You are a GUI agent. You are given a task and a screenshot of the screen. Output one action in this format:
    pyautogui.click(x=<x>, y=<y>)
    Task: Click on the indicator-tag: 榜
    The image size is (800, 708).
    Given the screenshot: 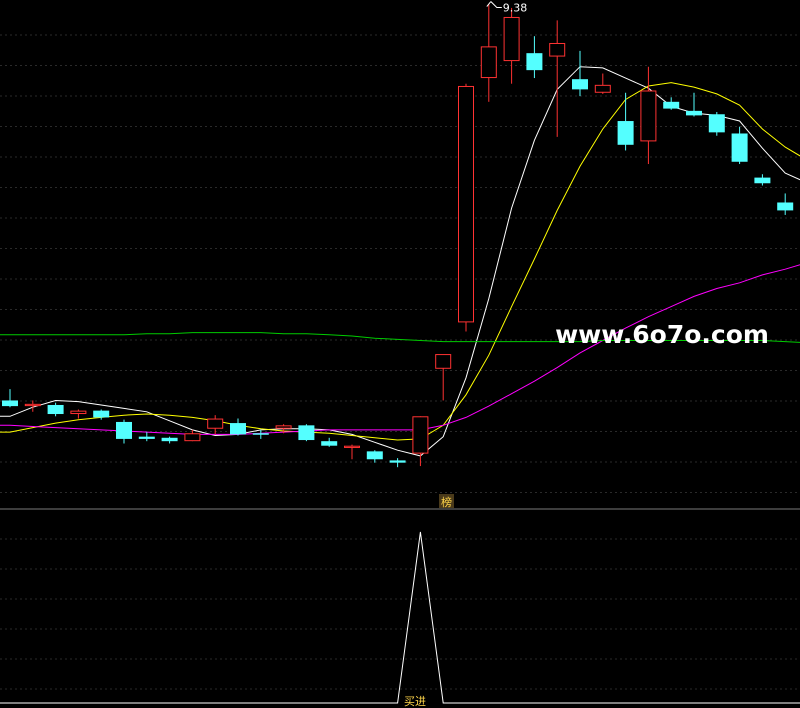 What is the action you would take?
    pyautogui.click(x=446, y=501)
    